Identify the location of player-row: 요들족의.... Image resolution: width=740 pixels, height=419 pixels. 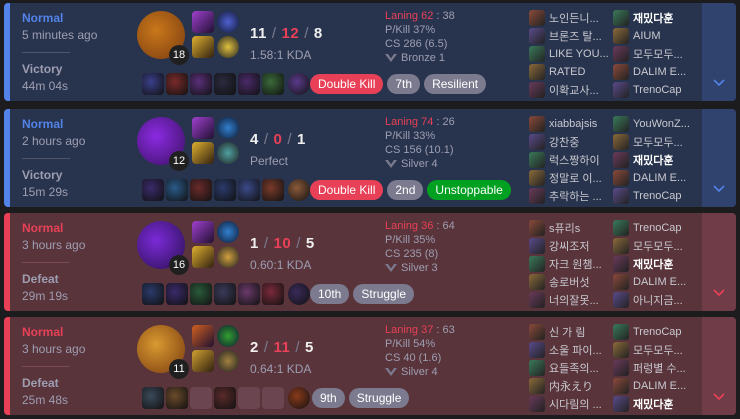
(569, 368).